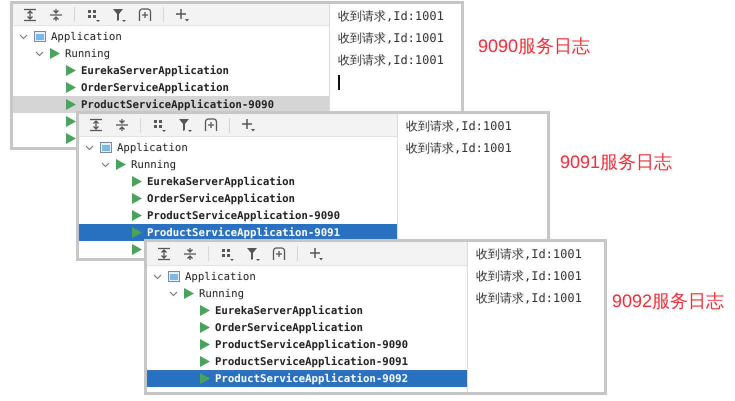  What do you see at coordinates (616, 162) in the screenshot?
I see `log-caption: 9091服务日志` at bounding box center [616, 162].